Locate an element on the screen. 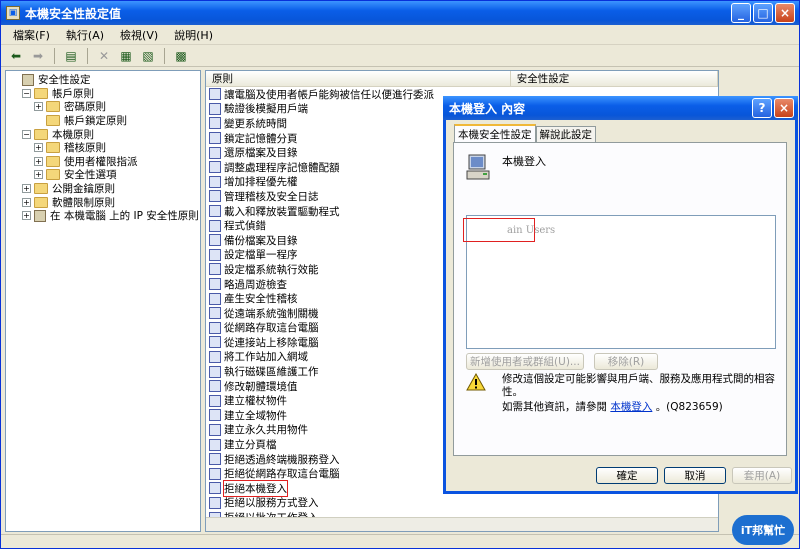 This screenshot has width=800, height=549. remove-button: 移除(R) is located at coordinates (626, 361).